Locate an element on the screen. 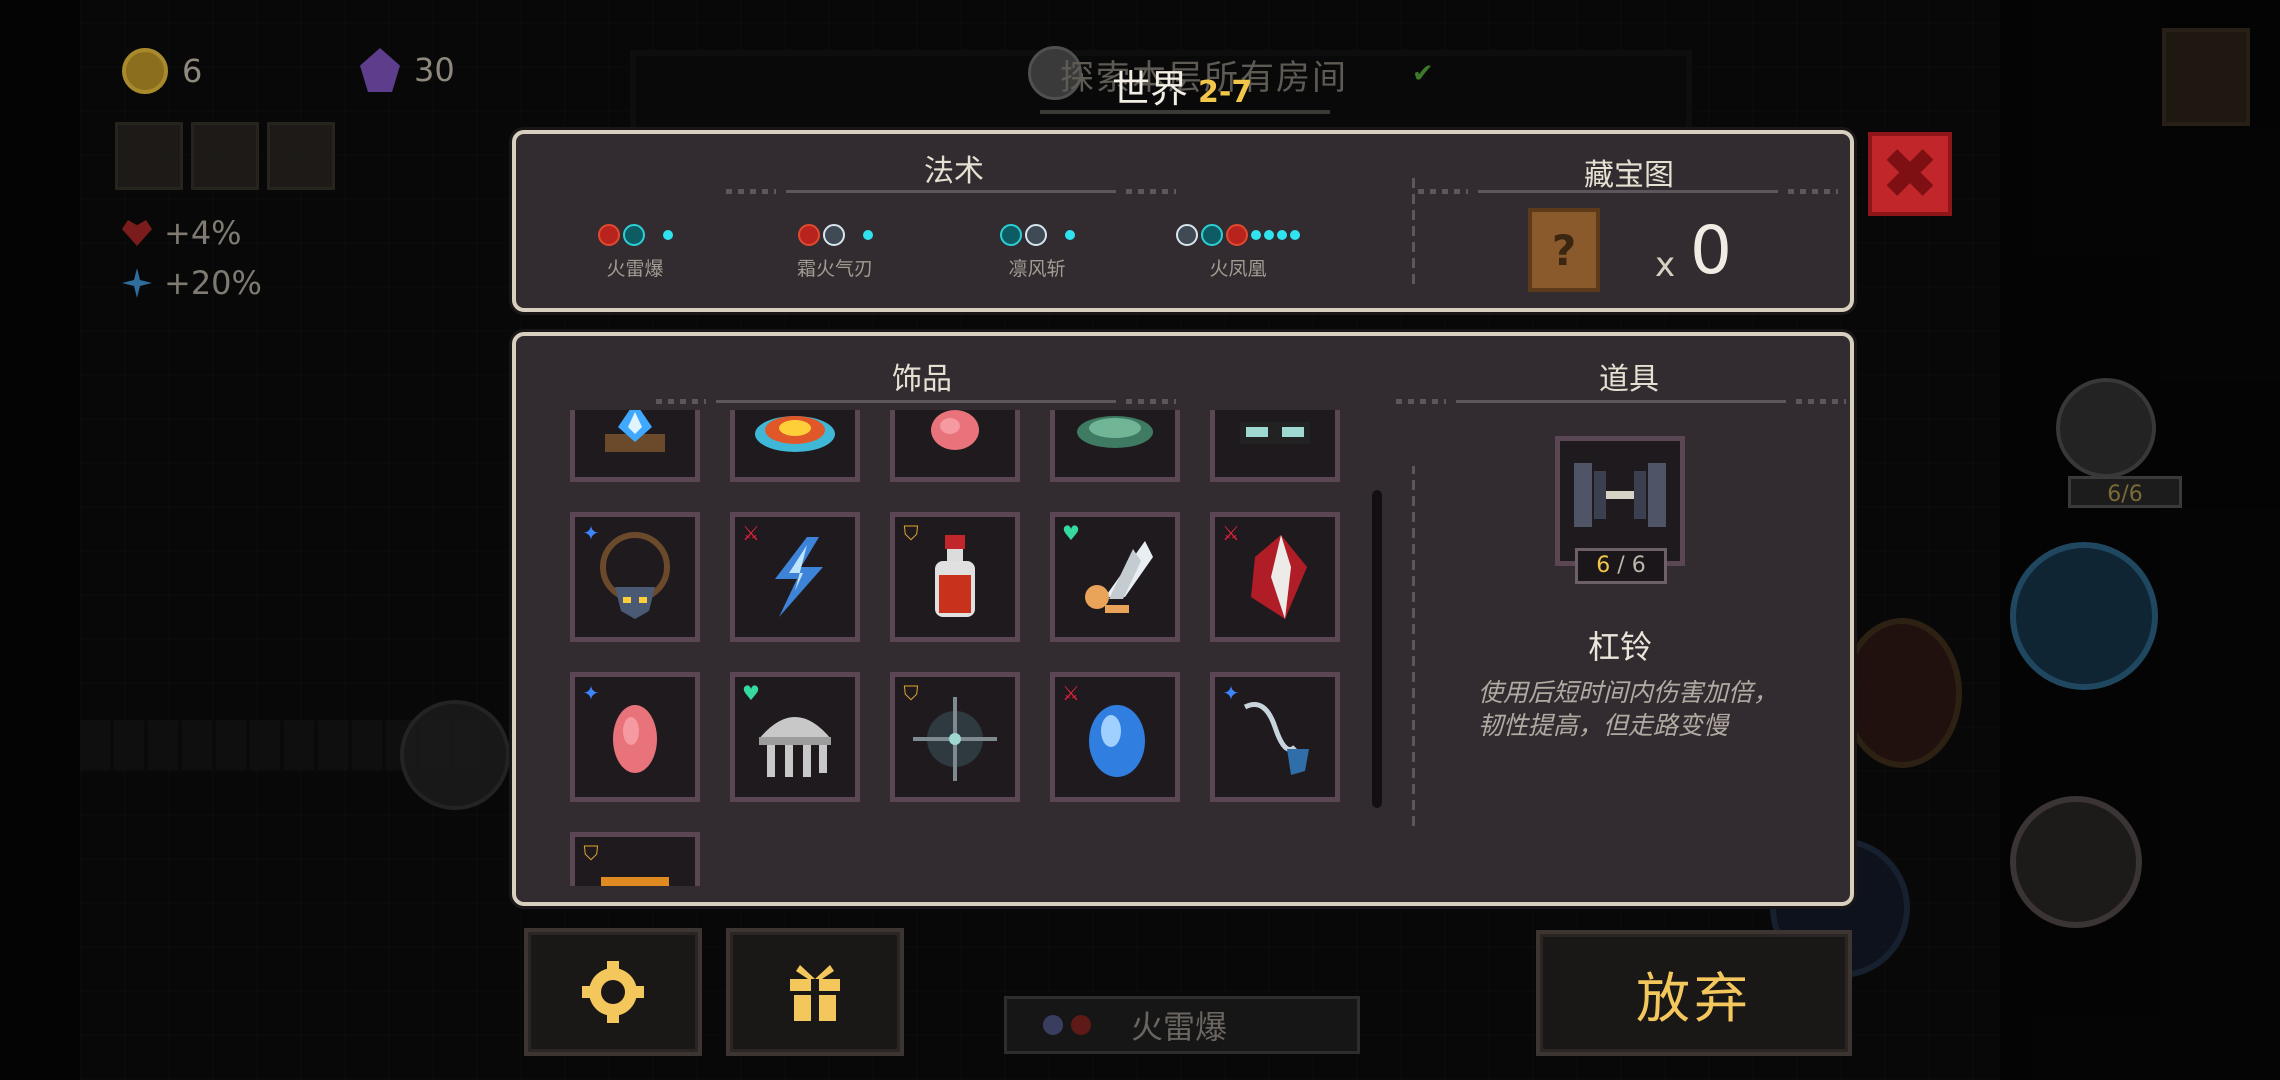 The height and width of the screenshot is (1080, 2280). spell-name: 火雷爆 is located at coordinates (635, 269).